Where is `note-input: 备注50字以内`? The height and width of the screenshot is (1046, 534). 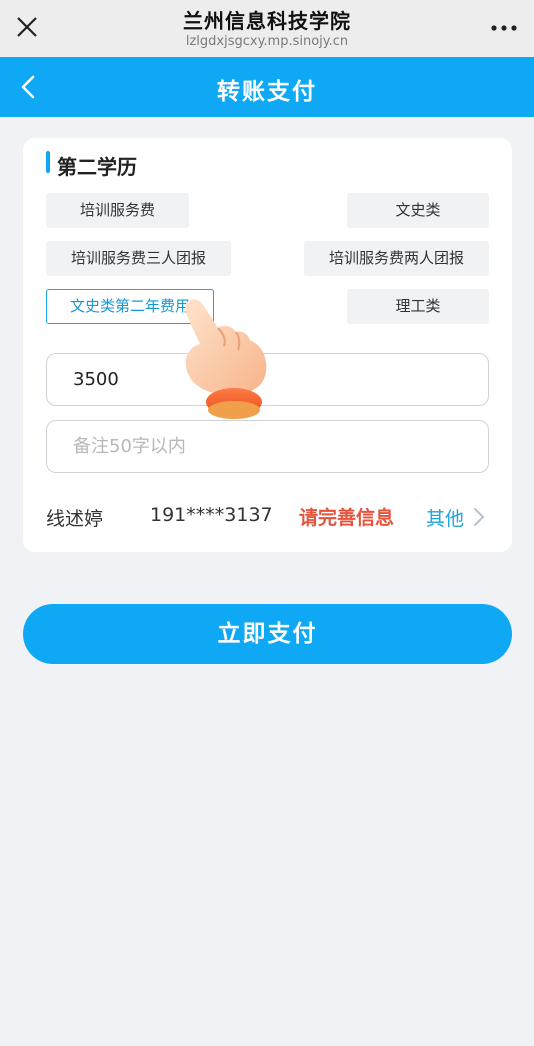 note-input: 备注50字以内 is located at coordinates (267, 446).